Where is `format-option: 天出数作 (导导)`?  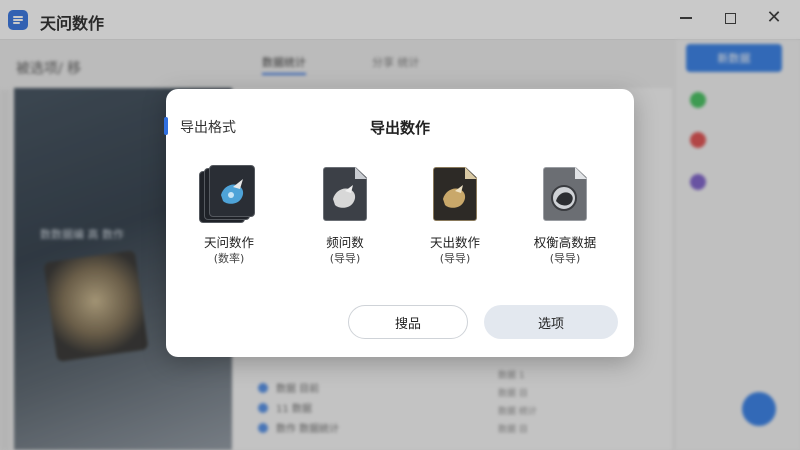
format-option: 天出数作 (导导) is located at coordinates (455, 216).